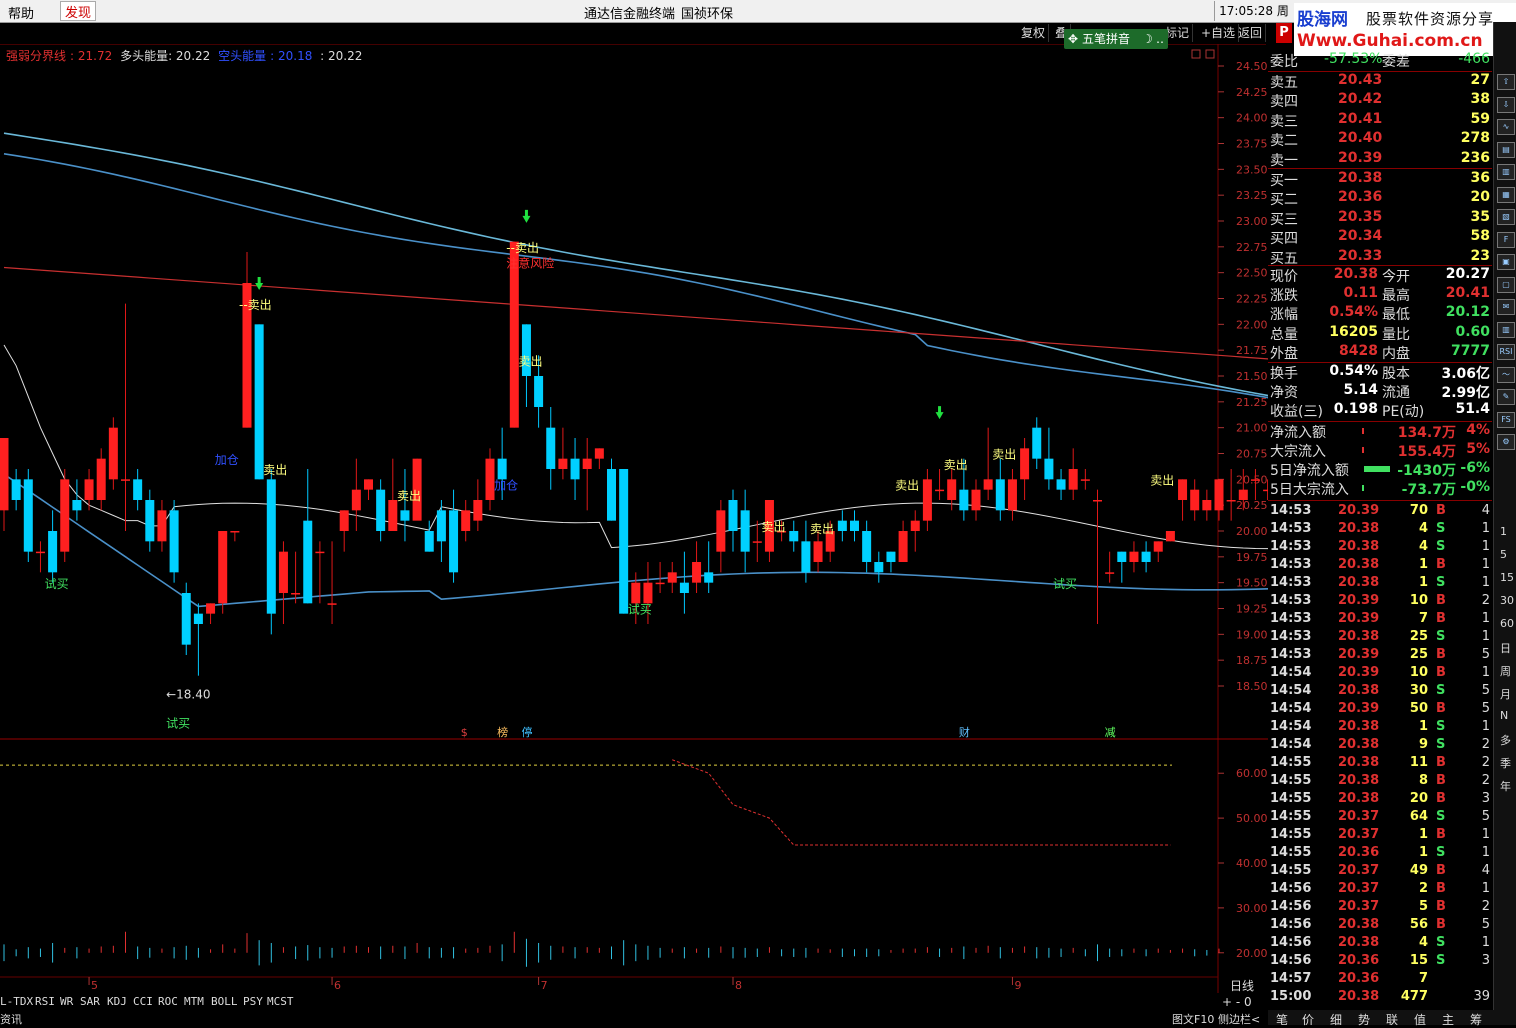 This screenshot has width=1516, height=1028. What do you see at coordinates (1504, 715) in the screenshot?
I see `period-8: N` at bounding box center [1504, 715].